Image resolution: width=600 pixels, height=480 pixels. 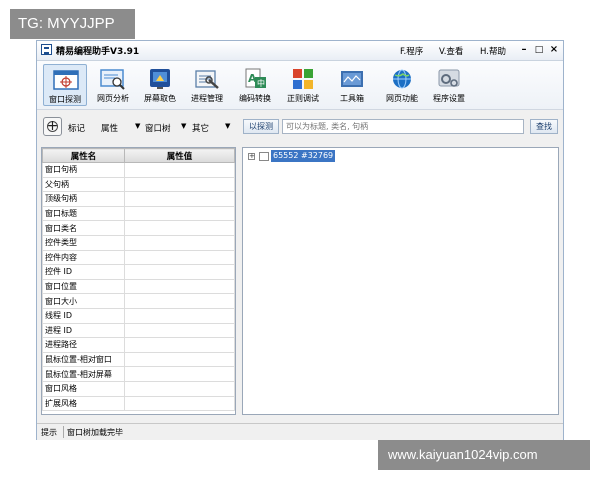 I want to click on property-name: 窗口标题, so click(x=83, y=213).